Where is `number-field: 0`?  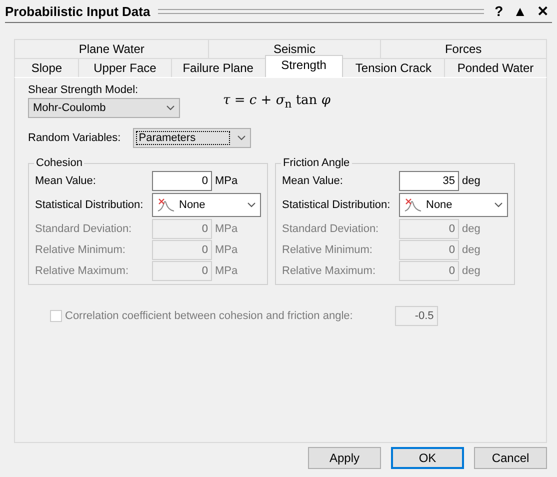 number-field: 0 is located at coordinates (182, 181).